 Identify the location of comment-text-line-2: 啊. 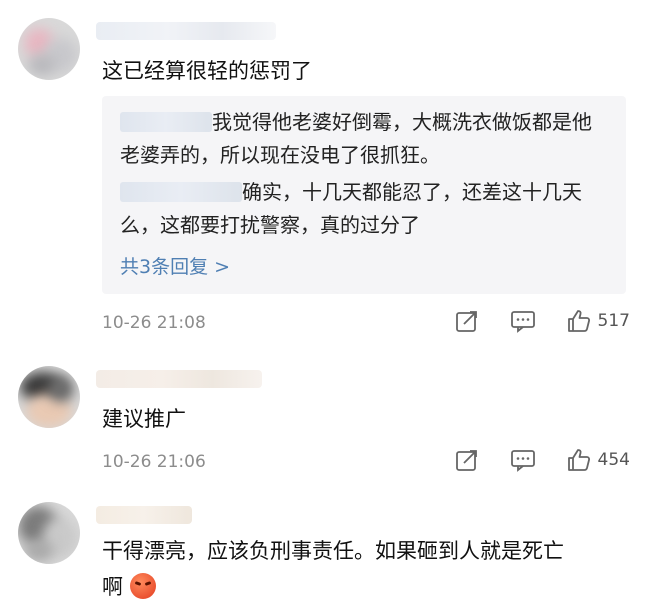
(129, 587).